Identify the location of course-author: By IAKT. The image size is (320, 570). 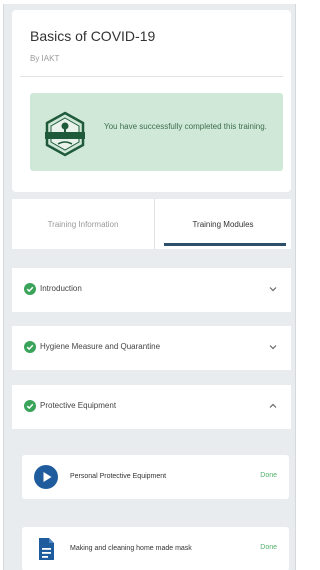
(45, 58).